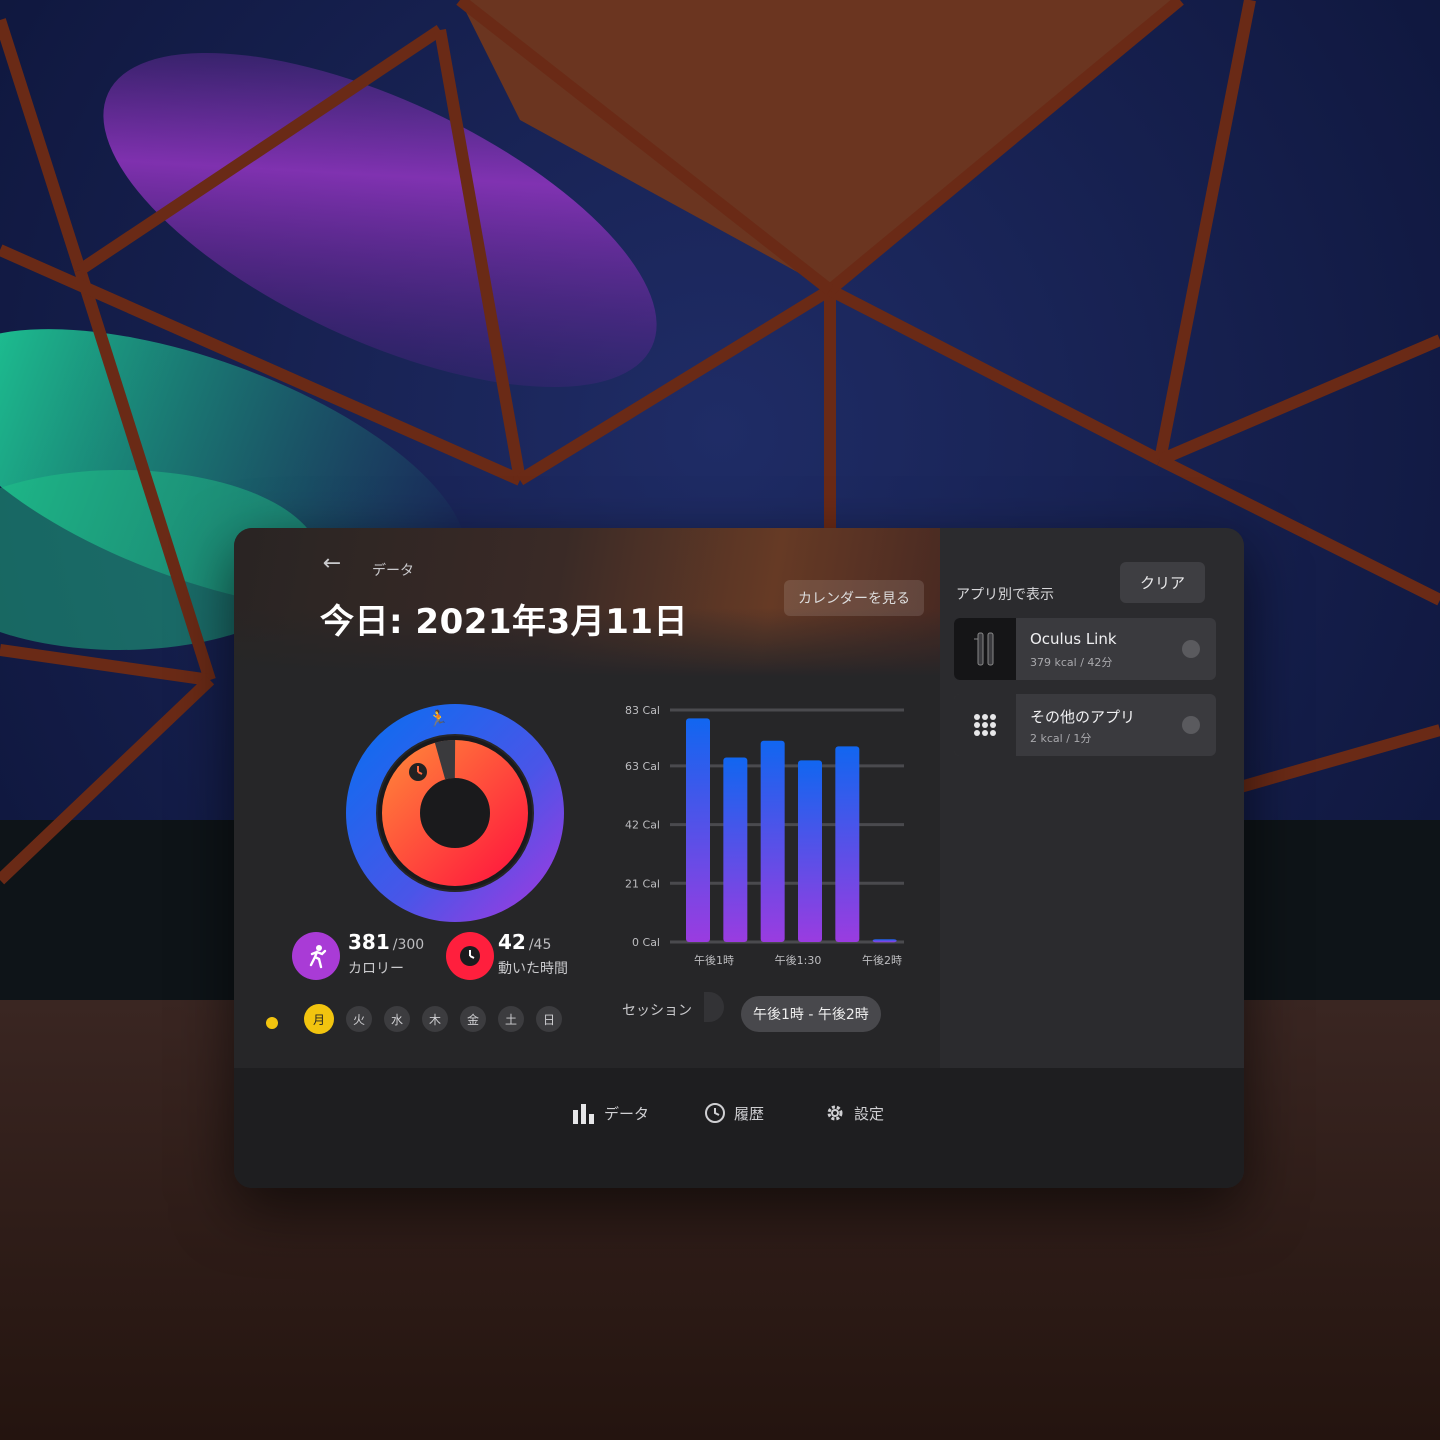 Image resolution: width=1440 pixels, height=1440 pixels. I want to click on arrow-left-icon: ←, so click(332, 563).